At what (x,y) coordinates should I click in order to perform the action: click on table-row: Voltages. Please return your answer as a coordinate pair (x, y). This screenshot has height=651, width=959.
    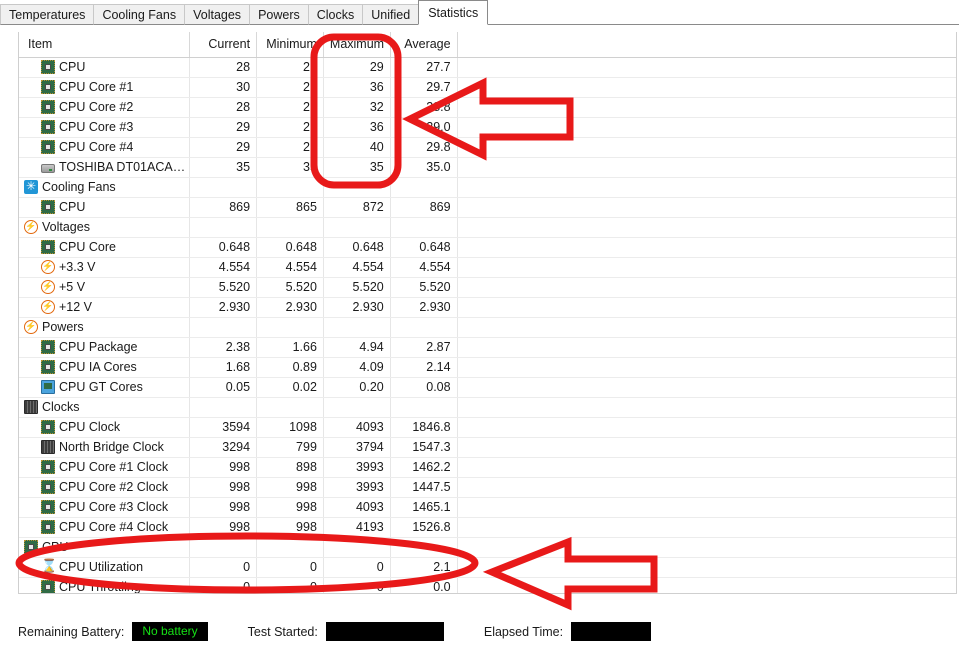
    Looking at the image, I should click on (487, 227).